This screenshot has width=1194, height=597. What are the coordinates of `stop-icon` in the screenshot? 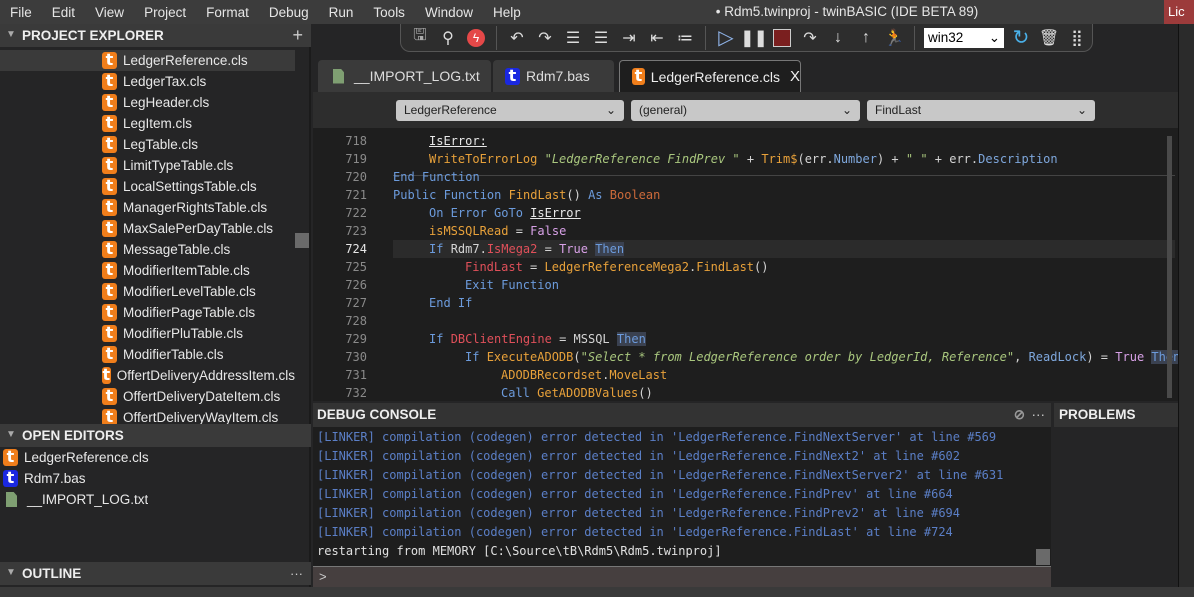 It's located at (782, 38).